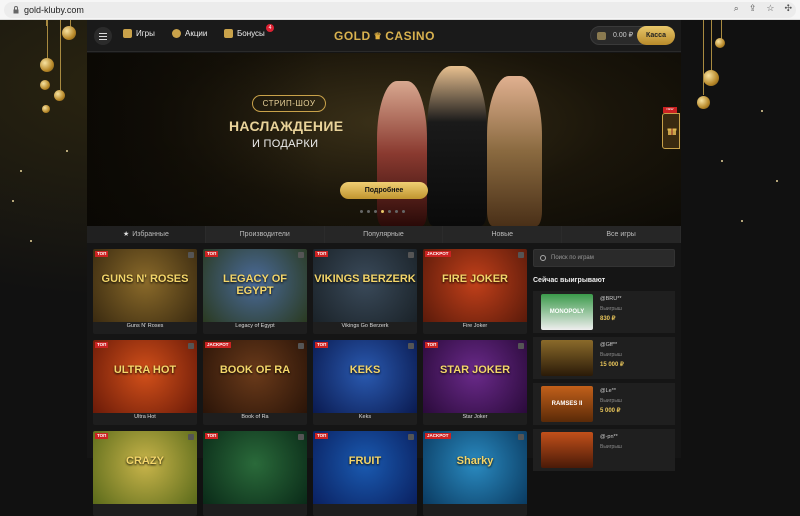  I want to click on address-bar: gold-kluby.com, so click(400, 10).